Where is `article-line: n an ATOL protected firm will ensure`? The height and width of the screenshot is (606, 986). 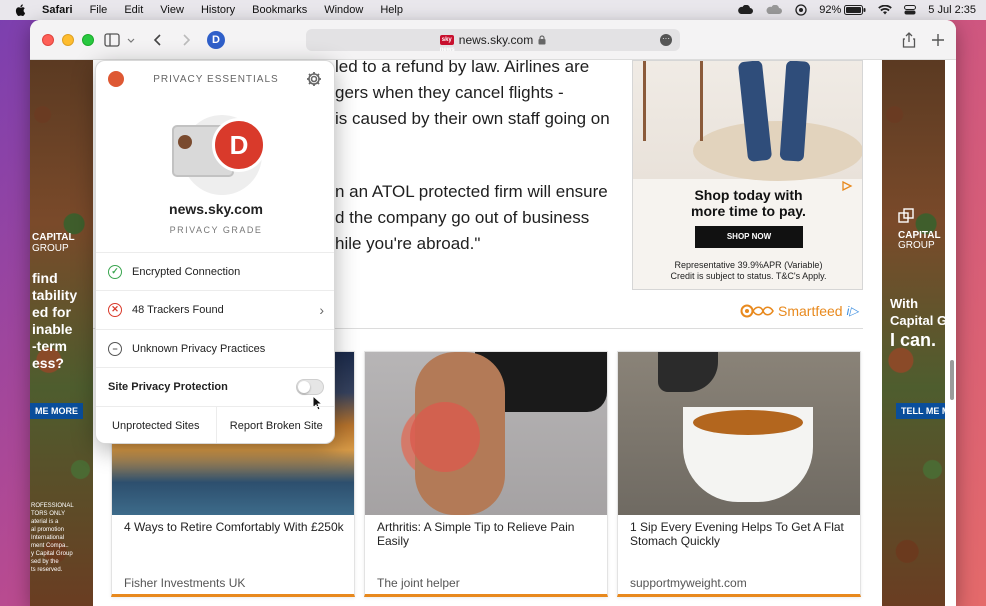
article-line: n an ATOL protected firm will ensure is located at coordinates (471, 191).